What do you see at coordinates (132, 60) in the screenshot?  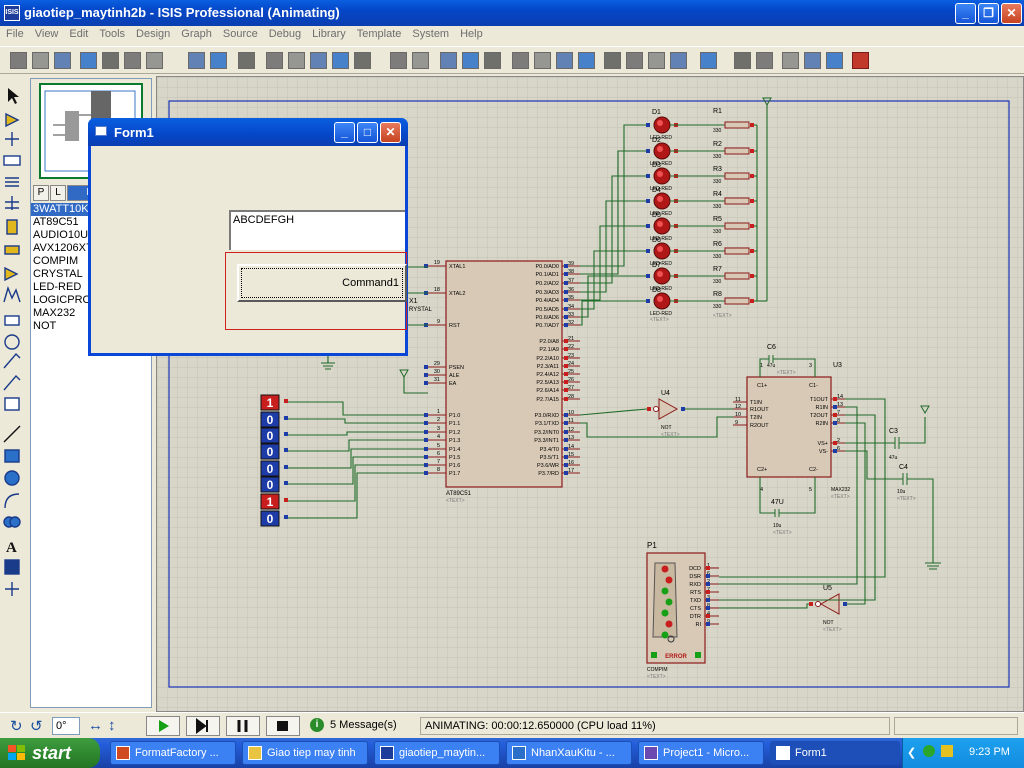 I see `print-icon` at bounding box center [132, 60].